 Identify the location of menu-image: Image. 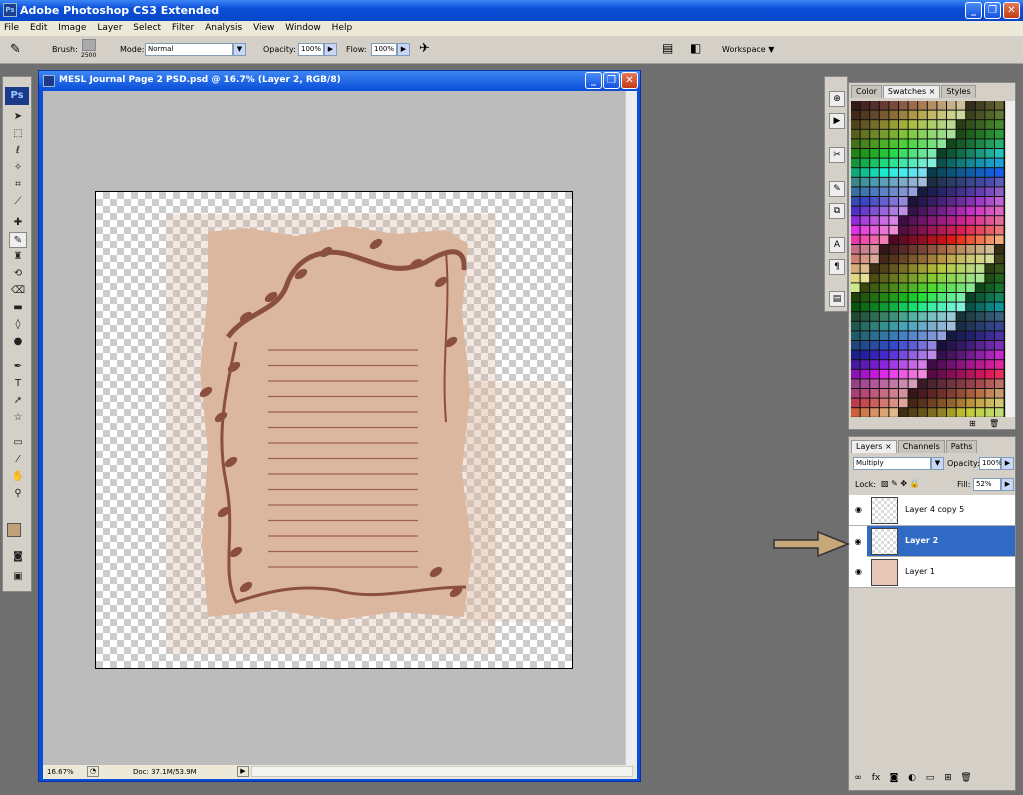
(72, 28).